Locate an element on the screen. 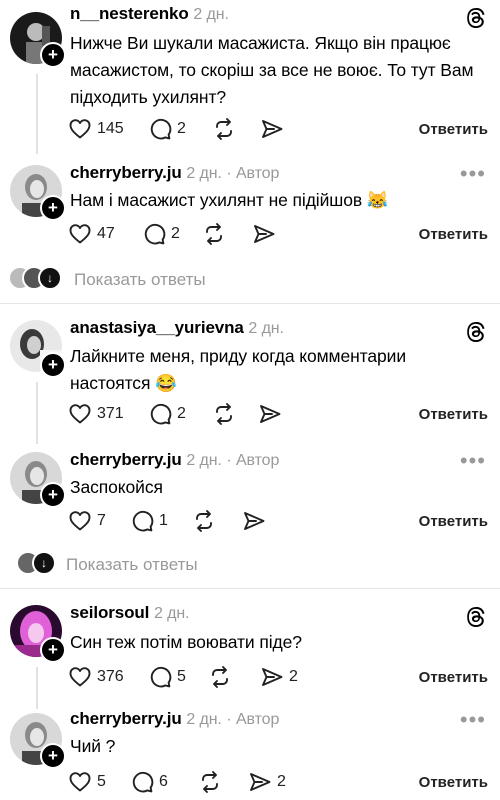 Image resolution: width=500 pixels, height=800 pixels. comment-button: 6 is located at coordinates (149, 782).